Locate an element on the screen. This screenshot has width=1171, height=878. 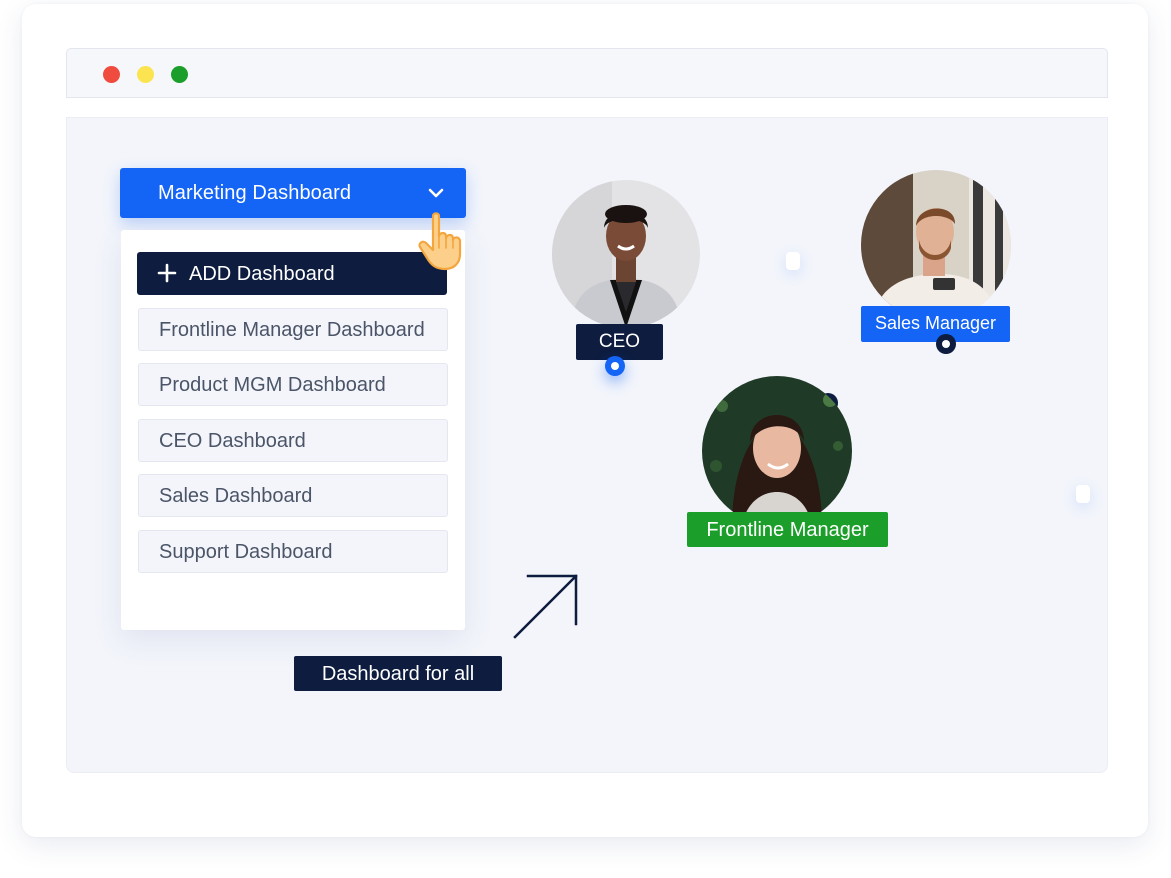
dashboard-selector: Marketing Dashboard is located at coordinates (293, 193).